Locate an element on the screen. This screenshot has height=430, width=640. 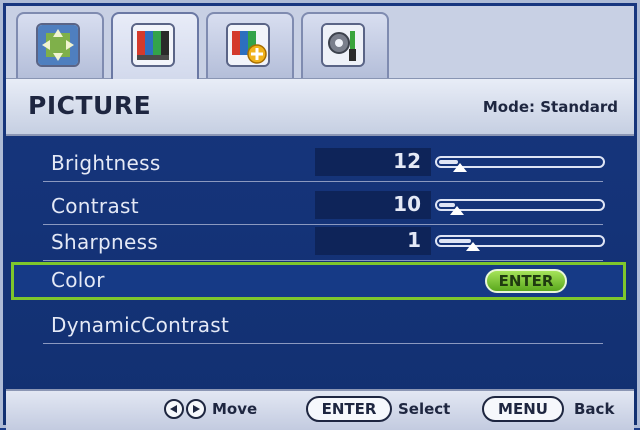
menu-item-sharpness: Sharpness 1 is located at coordinates (324, 243).